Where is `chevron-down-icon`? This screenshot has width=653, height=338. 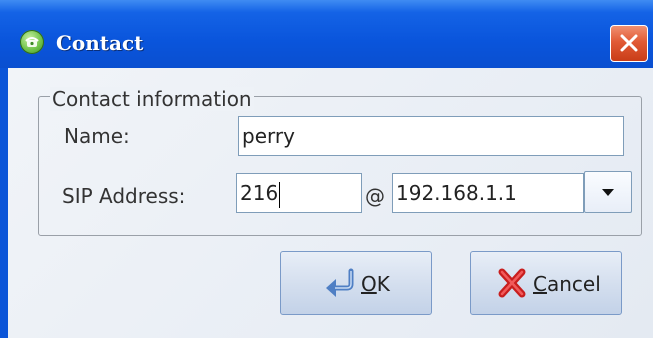 chevron-down-icon is located at coordinates (608, 192).